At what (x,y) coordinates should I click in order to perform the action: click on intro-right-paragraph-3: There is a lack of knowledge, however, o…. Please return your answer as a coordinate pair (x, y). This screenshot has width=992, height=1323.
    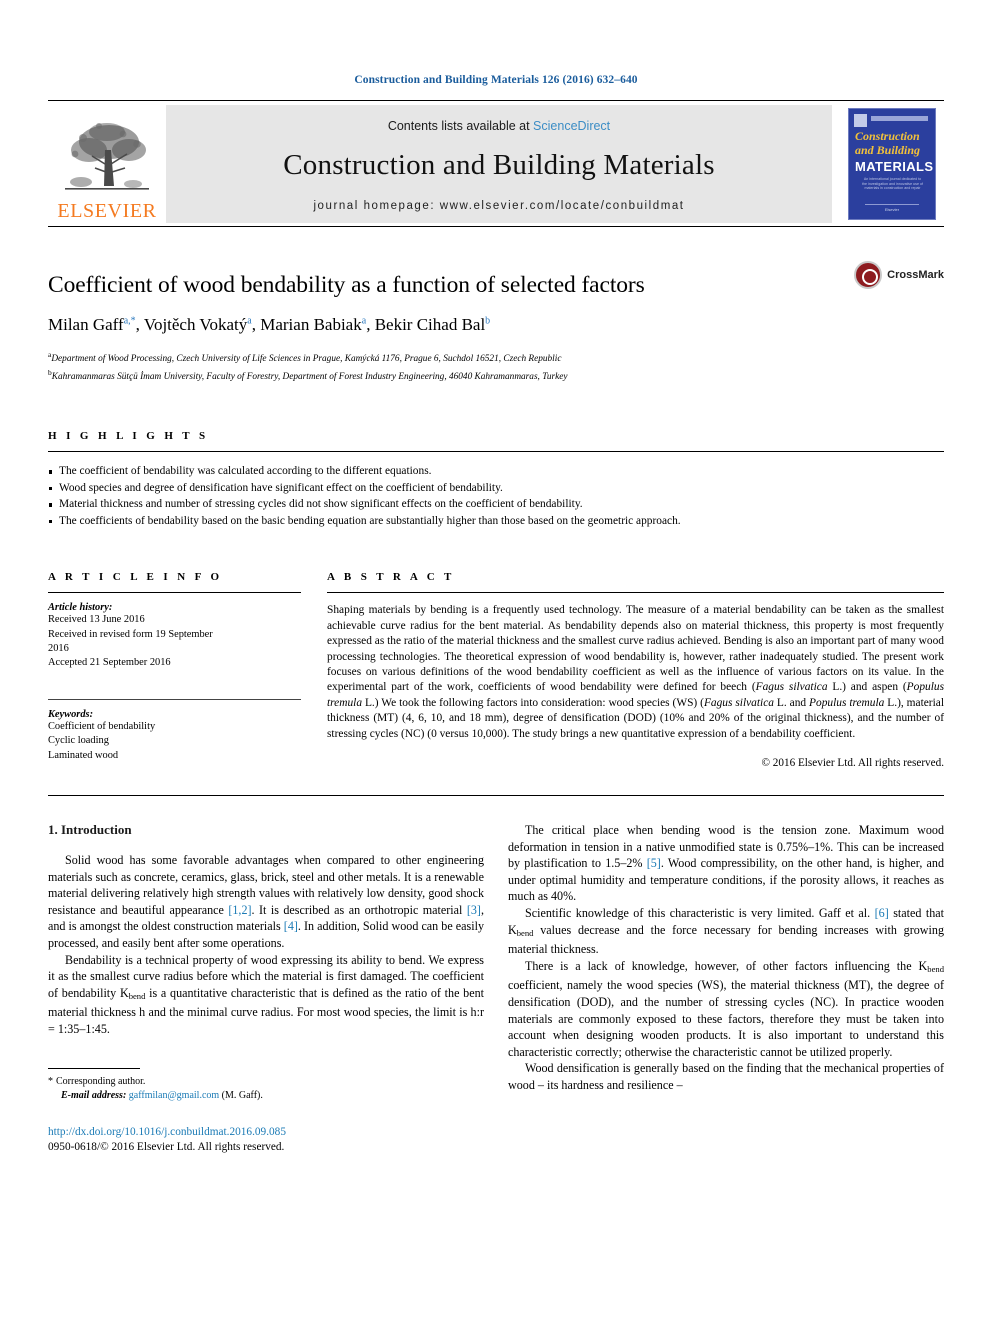
    Looking at the image, I should click on (726, 1009).